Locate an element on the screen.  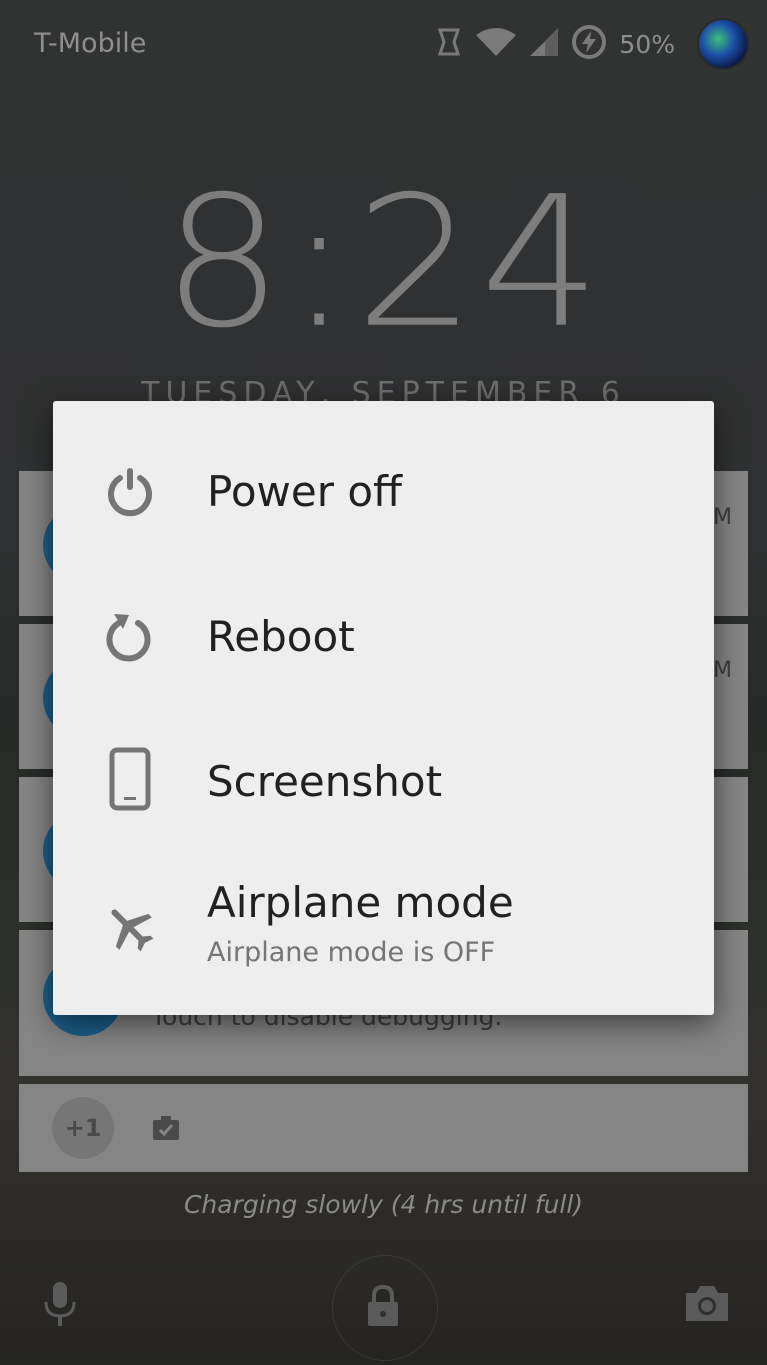
lockscreen-clock: 8:24 is located at coordinates (383, 262).